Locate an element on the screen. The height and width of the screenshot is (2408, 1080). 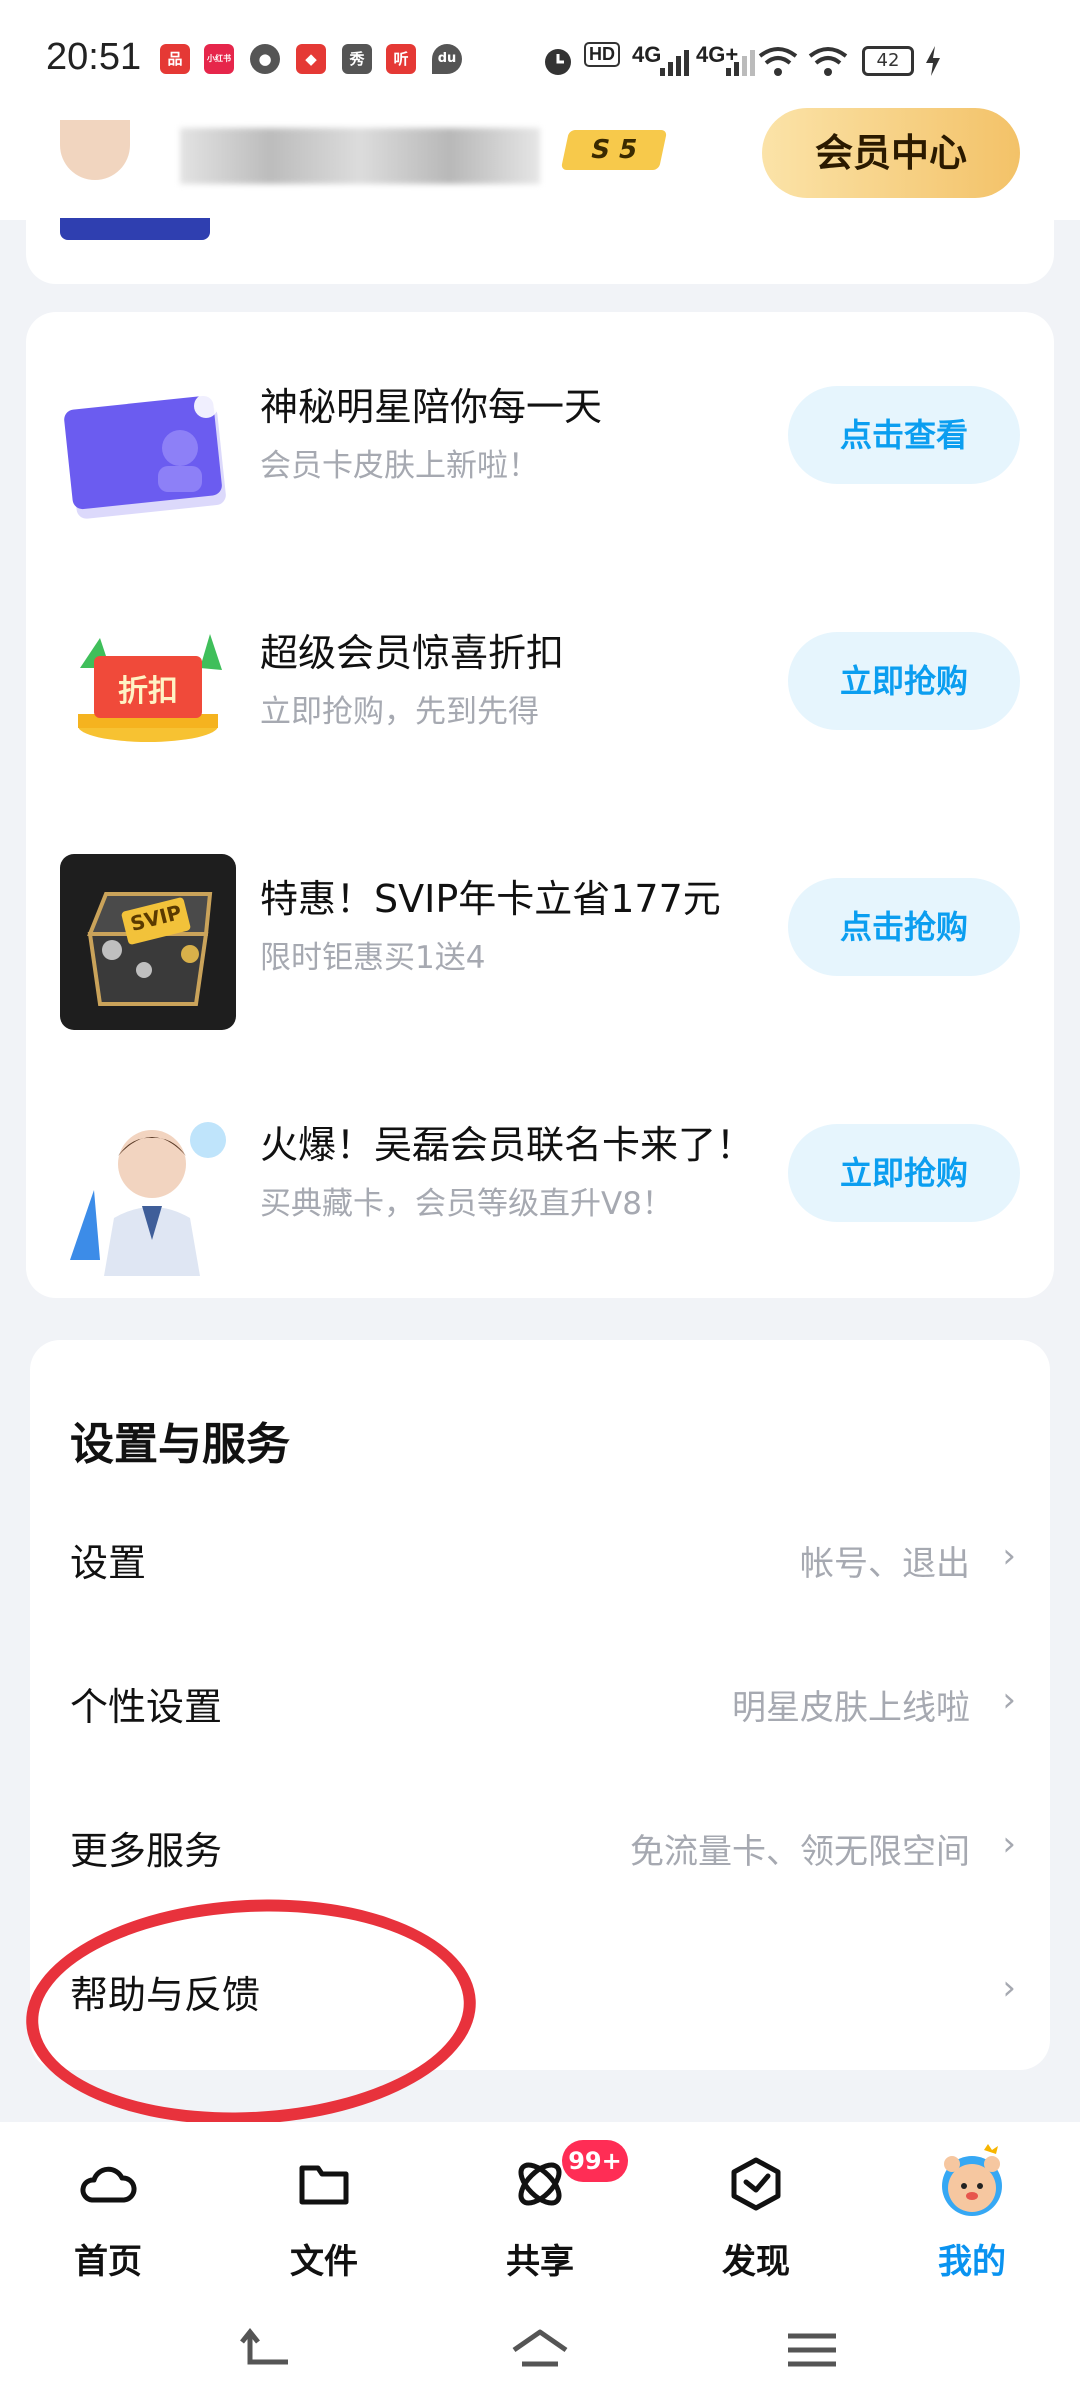
tab-files: 文件 is located at coordinates (324, 2210).